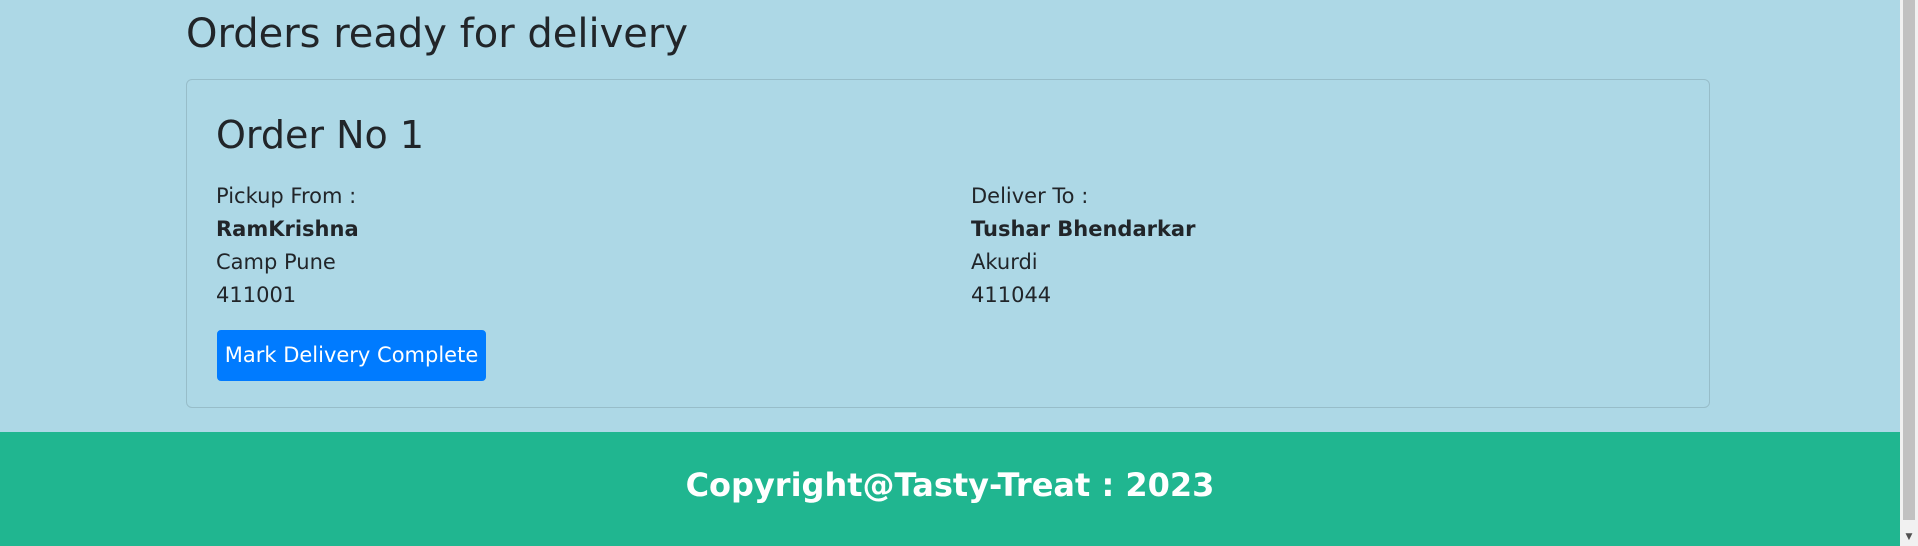  Describe the element at coordinates (950, 485) in the screenshot. I see `footer-copyright: Copyright@Tasty-Treat : 2023` at that location.